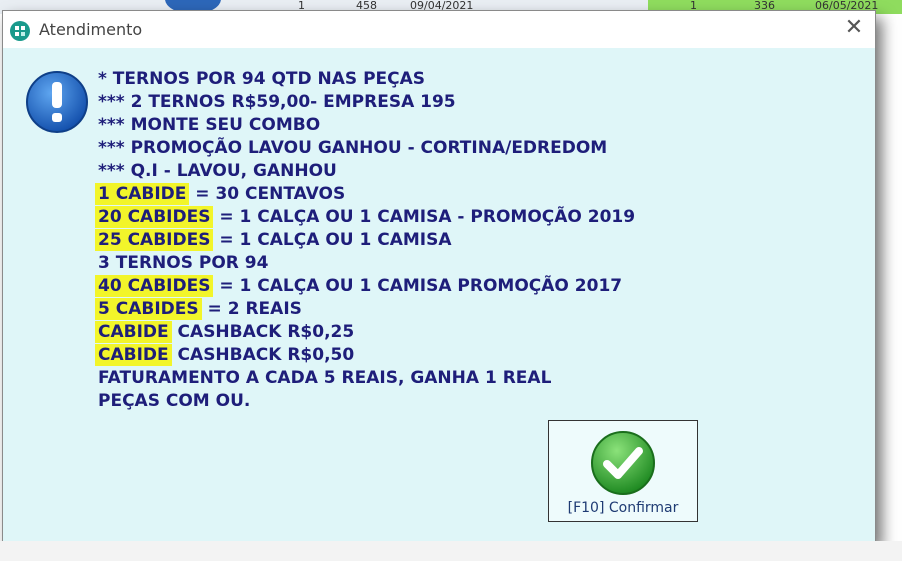 The width and height of the screenshot is (902, 561). What do you see at coordinates (451, 551) in the screenshot?
I see `background-bottom-strip` at bounding box center [451, 551].